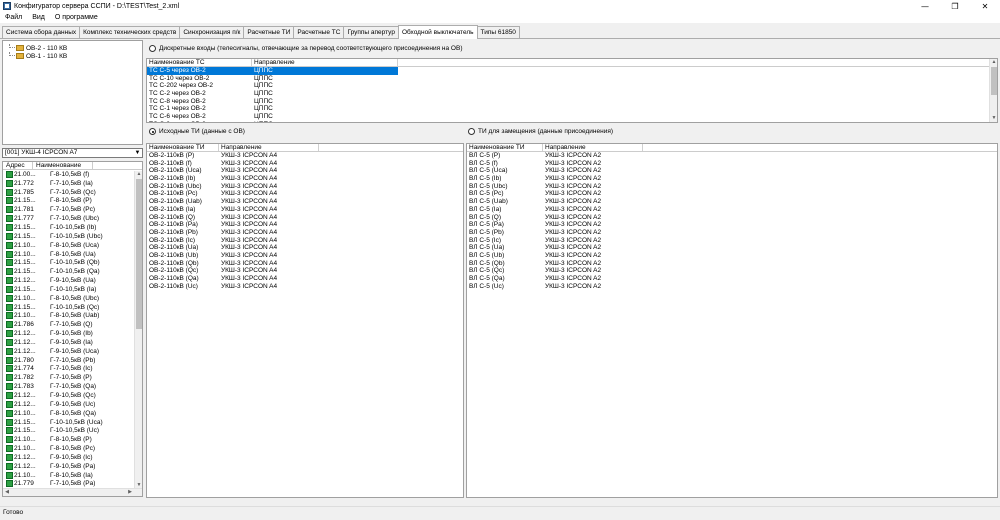 The height and width of the screenshot is (520, 1000). Describe the element at coordinates (76, 17) in the screenshot. I see `menu-about: О программе` at that location.